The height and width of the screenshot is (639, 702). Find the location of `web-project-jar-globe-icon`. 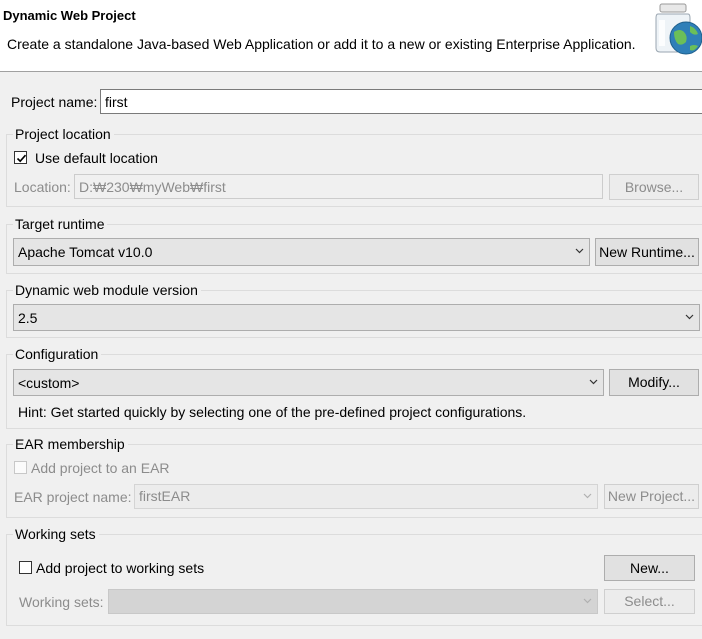

web-project-jar-globe-icon is located at coordinates (676, 31).